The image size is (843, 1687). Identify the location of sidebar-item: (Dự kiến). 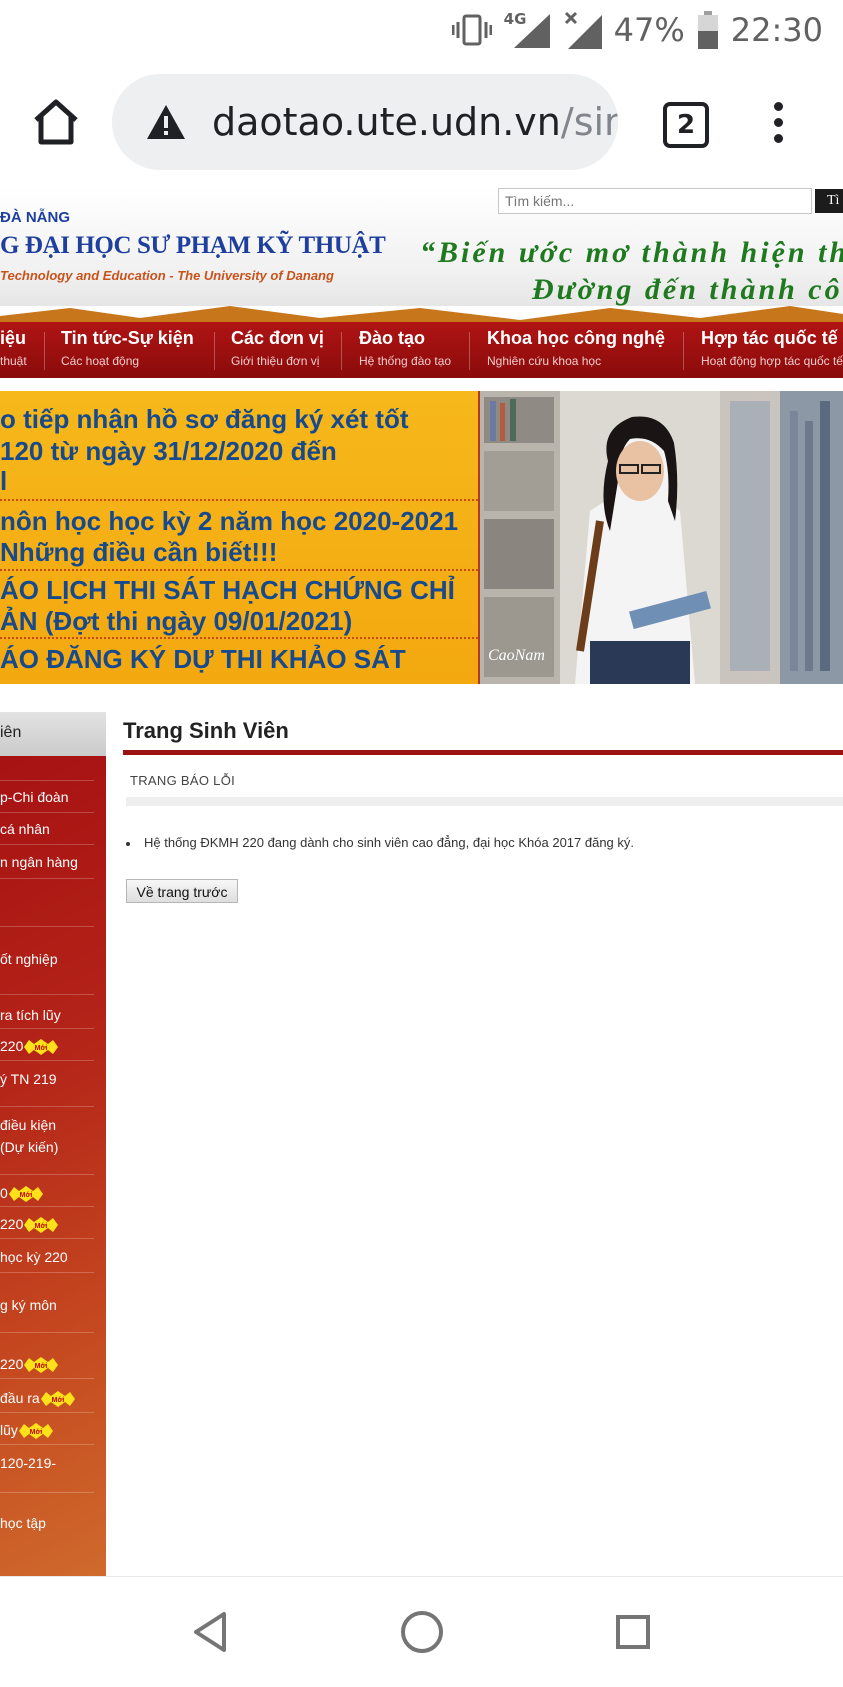
(29, 1147).